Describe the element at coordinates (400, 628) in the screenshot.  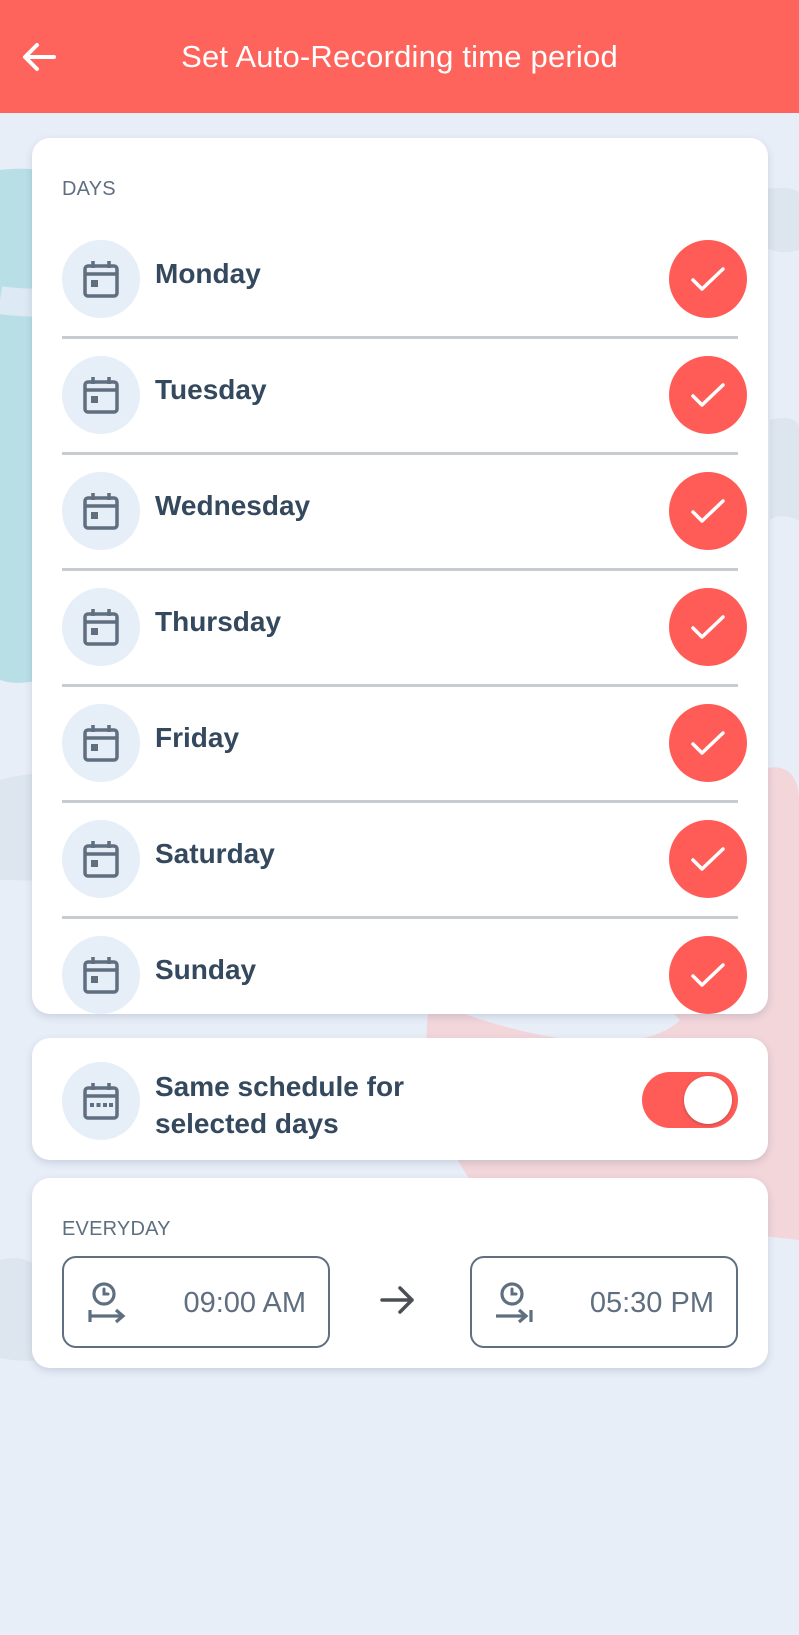
I see `day-row-thursday: Thursday` at that location.